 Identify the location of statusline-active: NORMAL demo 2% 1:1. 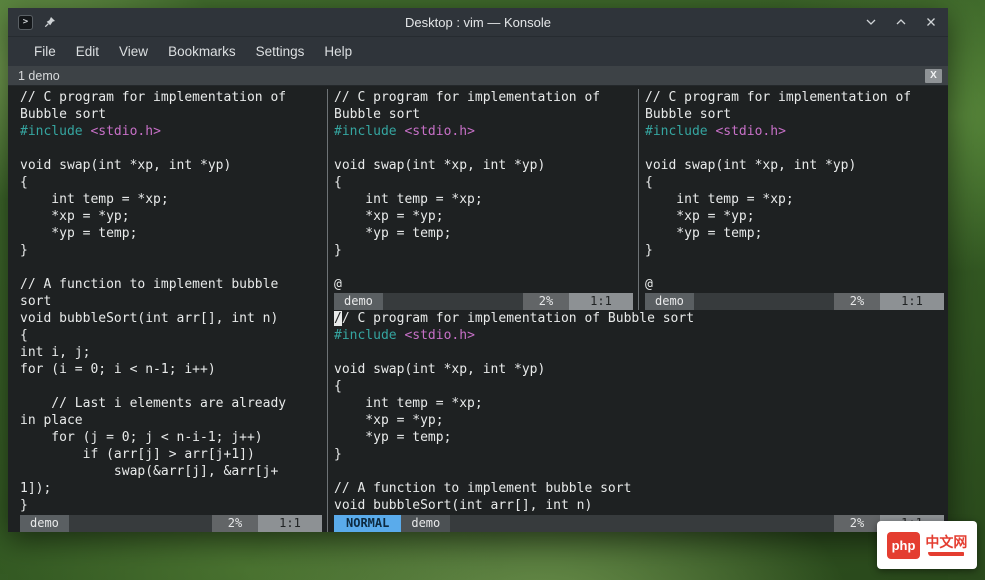
(639, 523).